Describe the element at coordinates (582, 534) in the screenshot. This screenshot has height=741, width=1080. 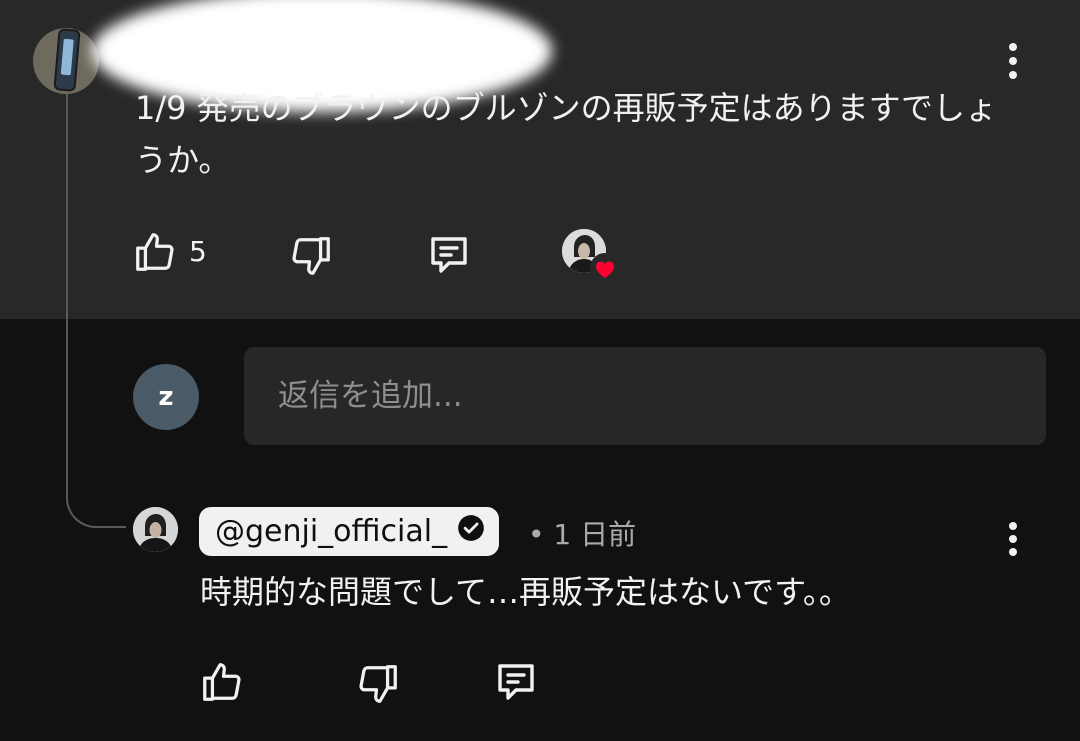
I see `reply-timestamp: • 1 日前` at that location.